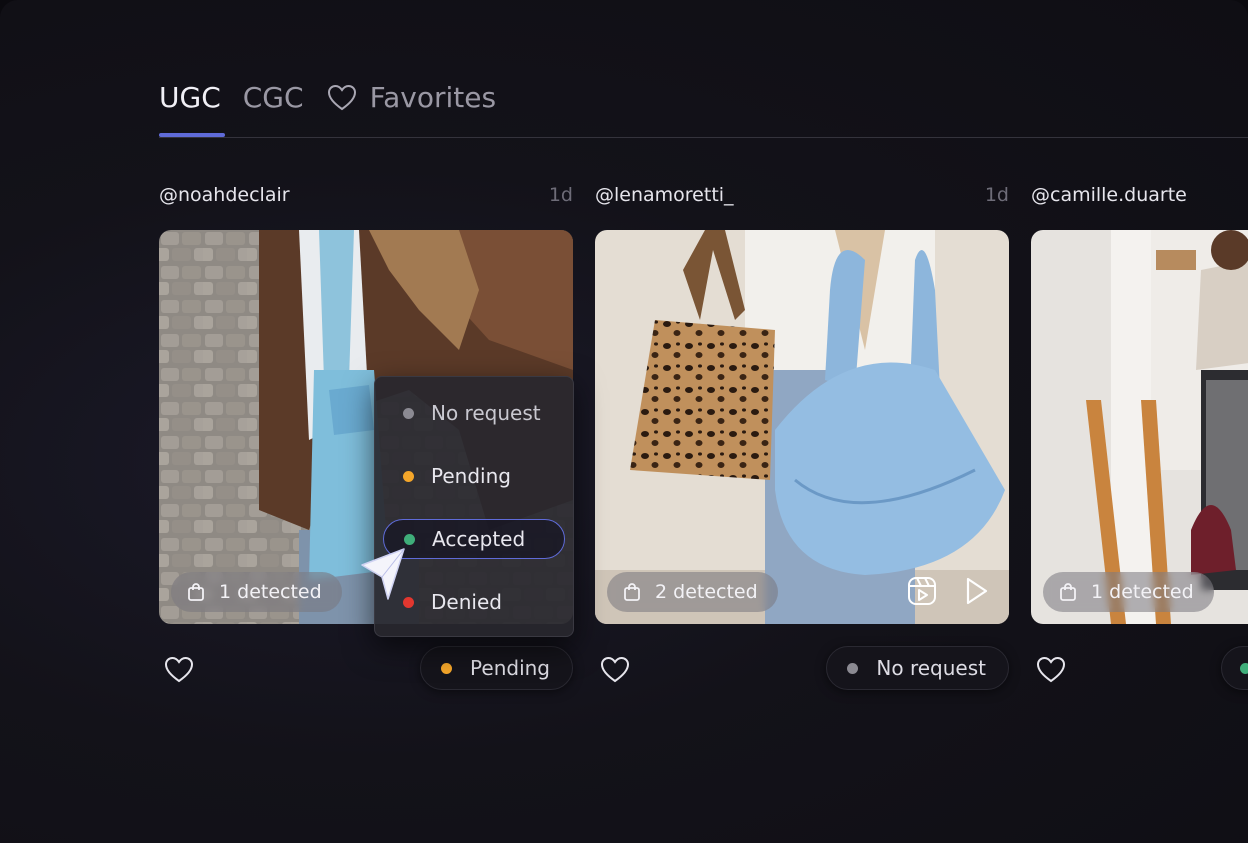 The image size is (1248, 843). Describe the element at coordinates (433, 97) in the screenshot. I see `tab-favorites-label: Favorites` at that location.